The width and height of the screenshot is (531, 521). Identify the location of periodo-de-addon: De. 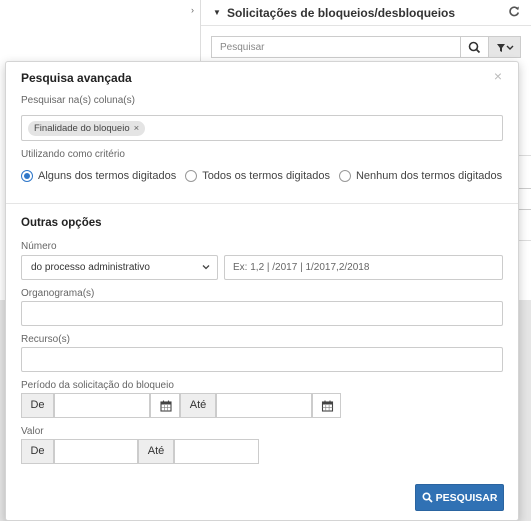
(37, 405).